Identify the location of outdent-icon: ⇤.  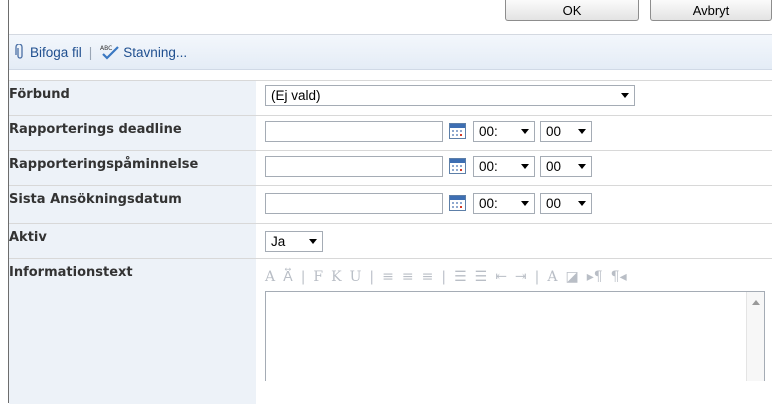
(501, 277).